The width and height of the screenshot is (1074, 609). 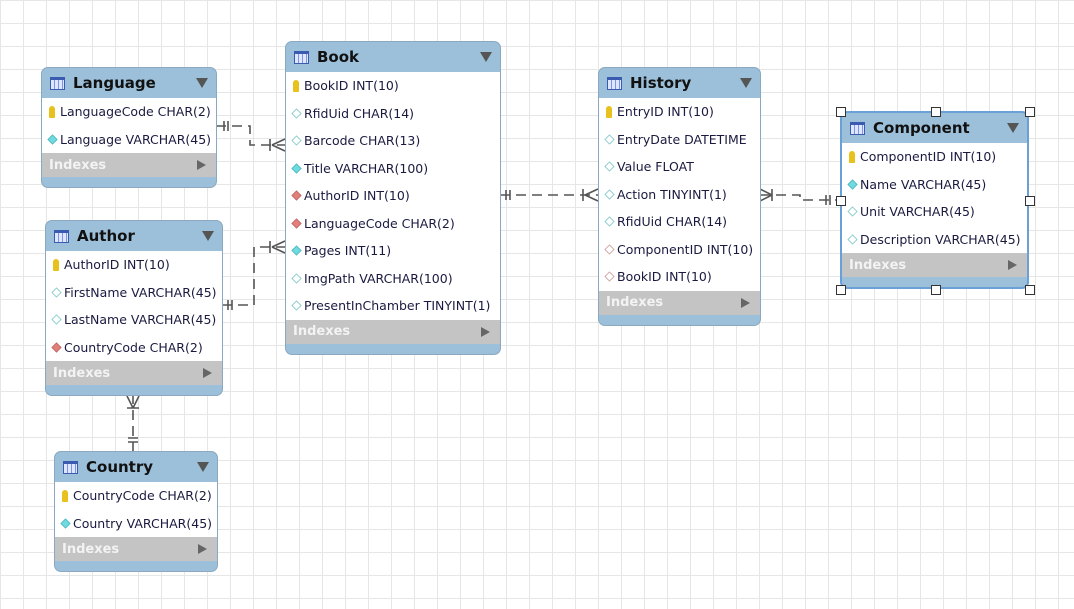 I want to click on column-label: EntryDate DATETIME, so click(x=682, y=139).